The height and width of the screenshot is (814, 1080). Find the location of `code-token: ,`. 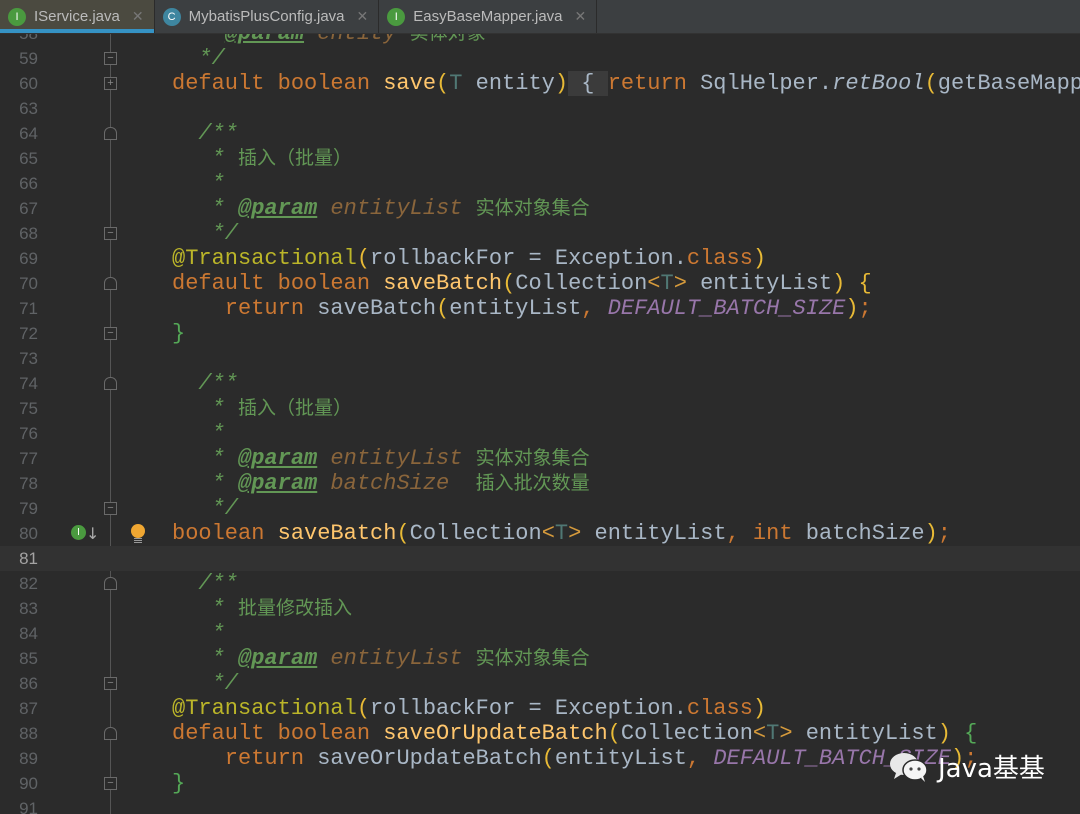

code-token: , is located at coordinates (594, 308).